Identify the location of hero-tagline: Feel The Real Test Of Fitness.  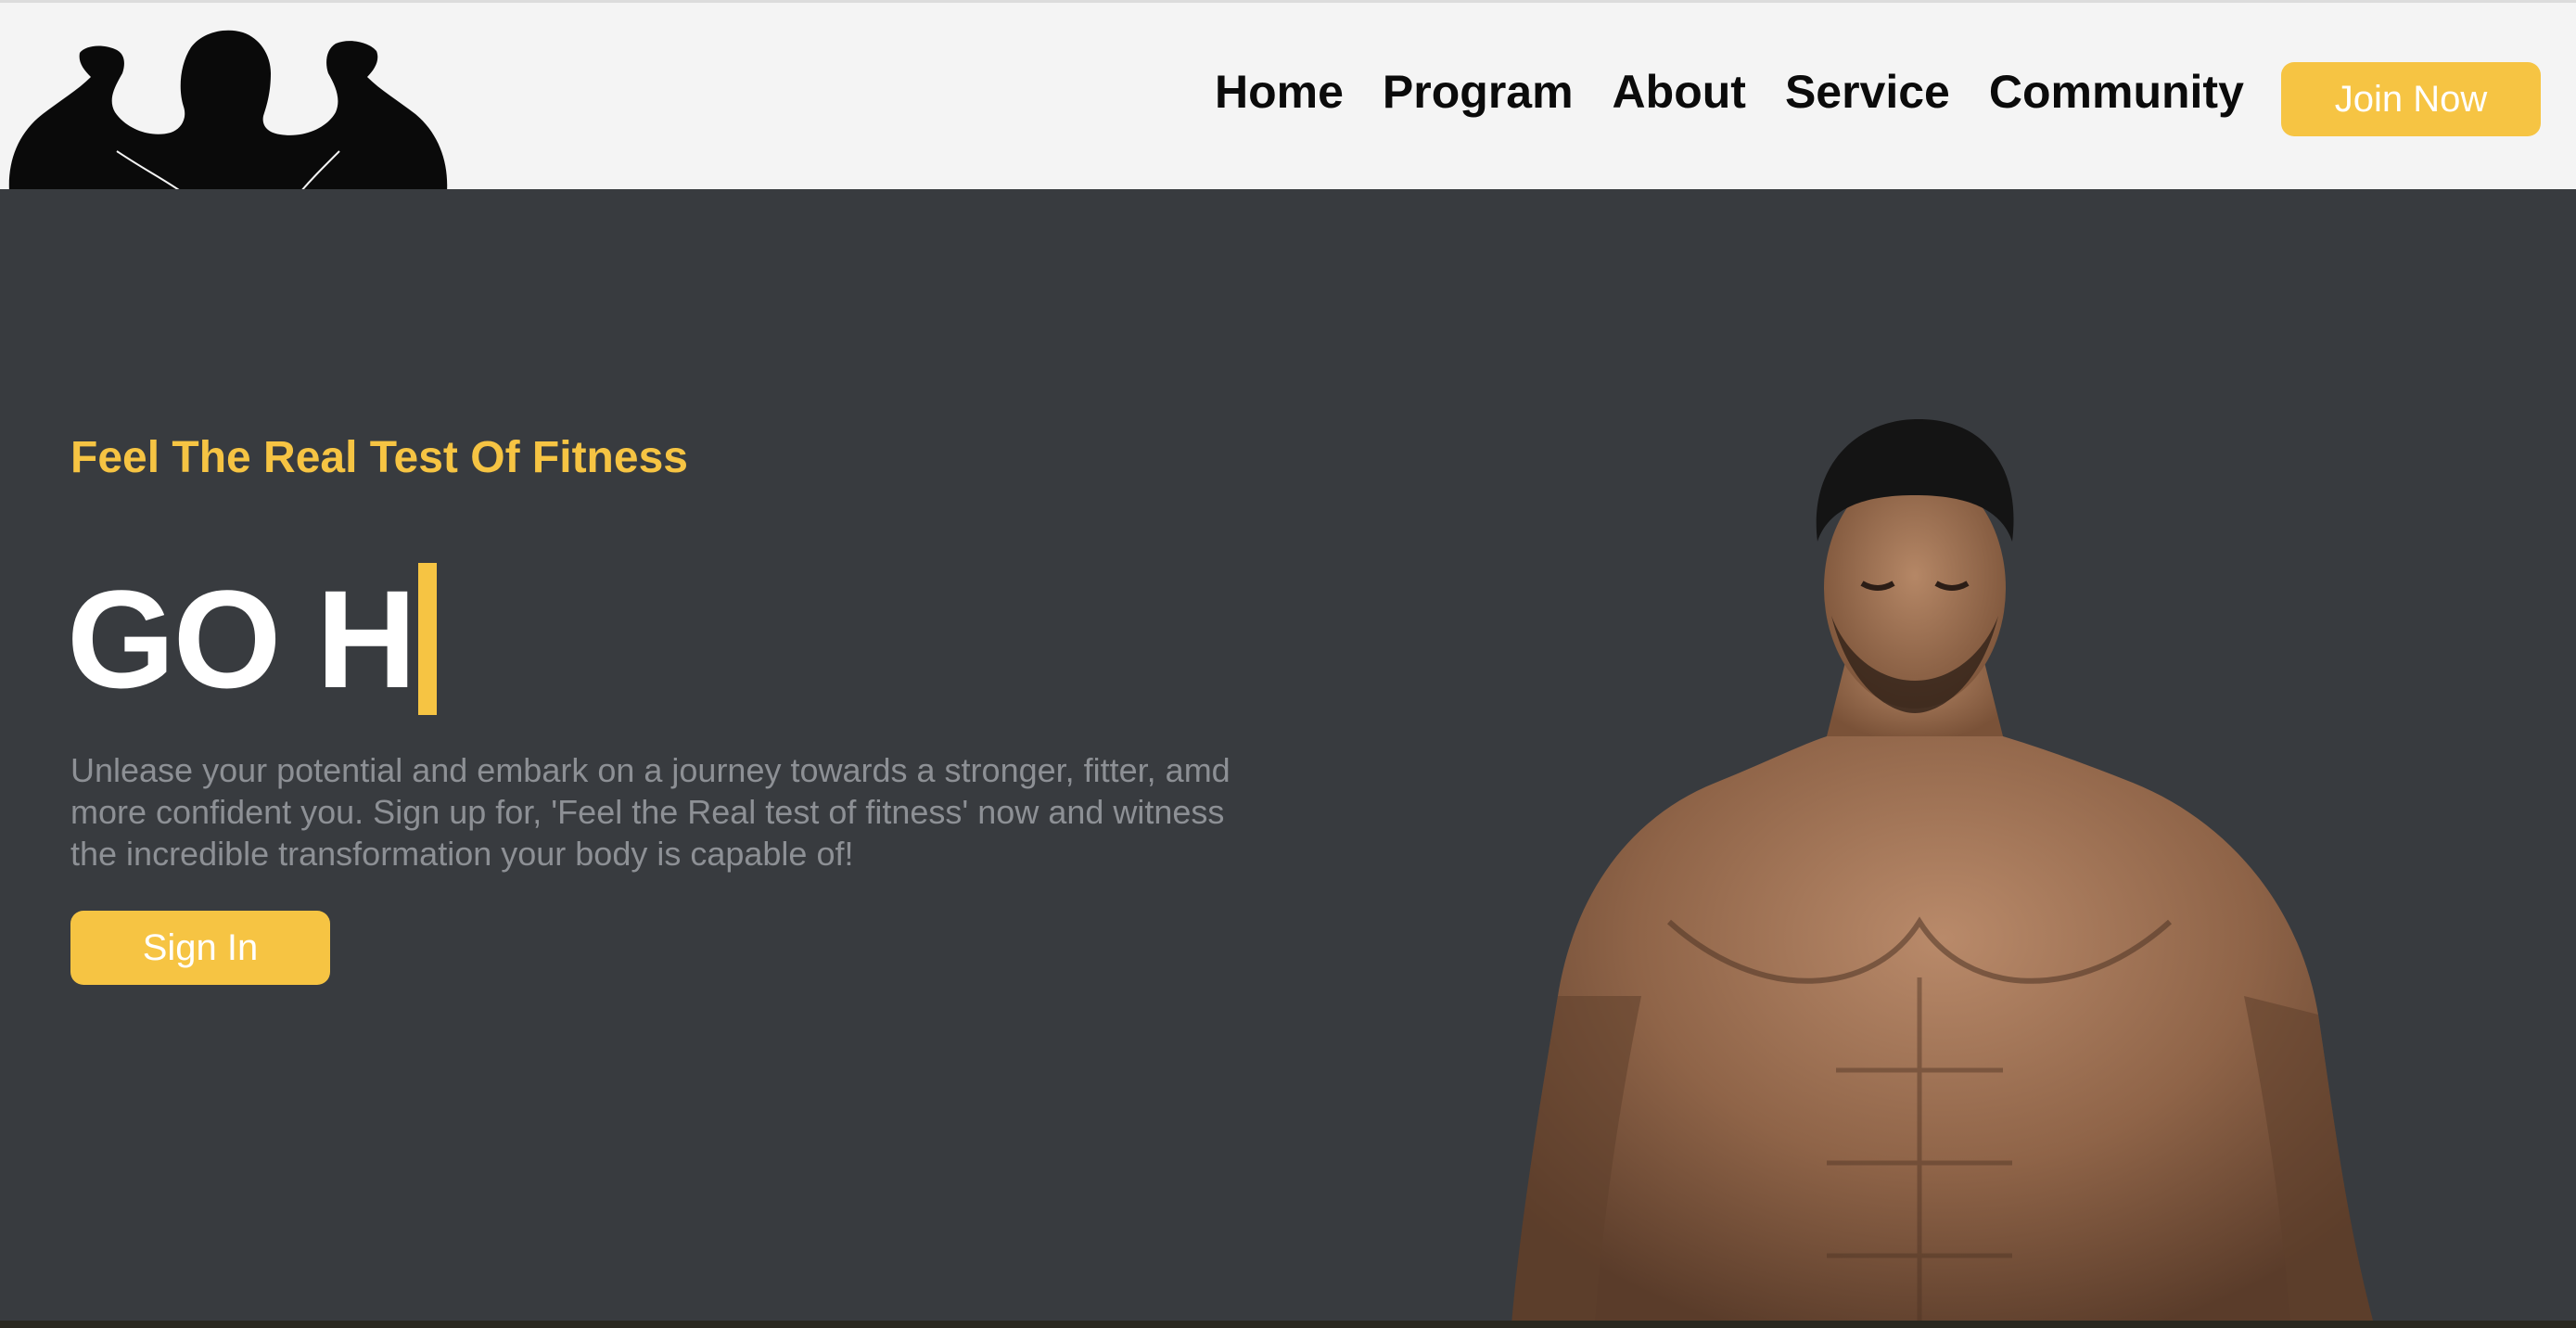
(379, 458).